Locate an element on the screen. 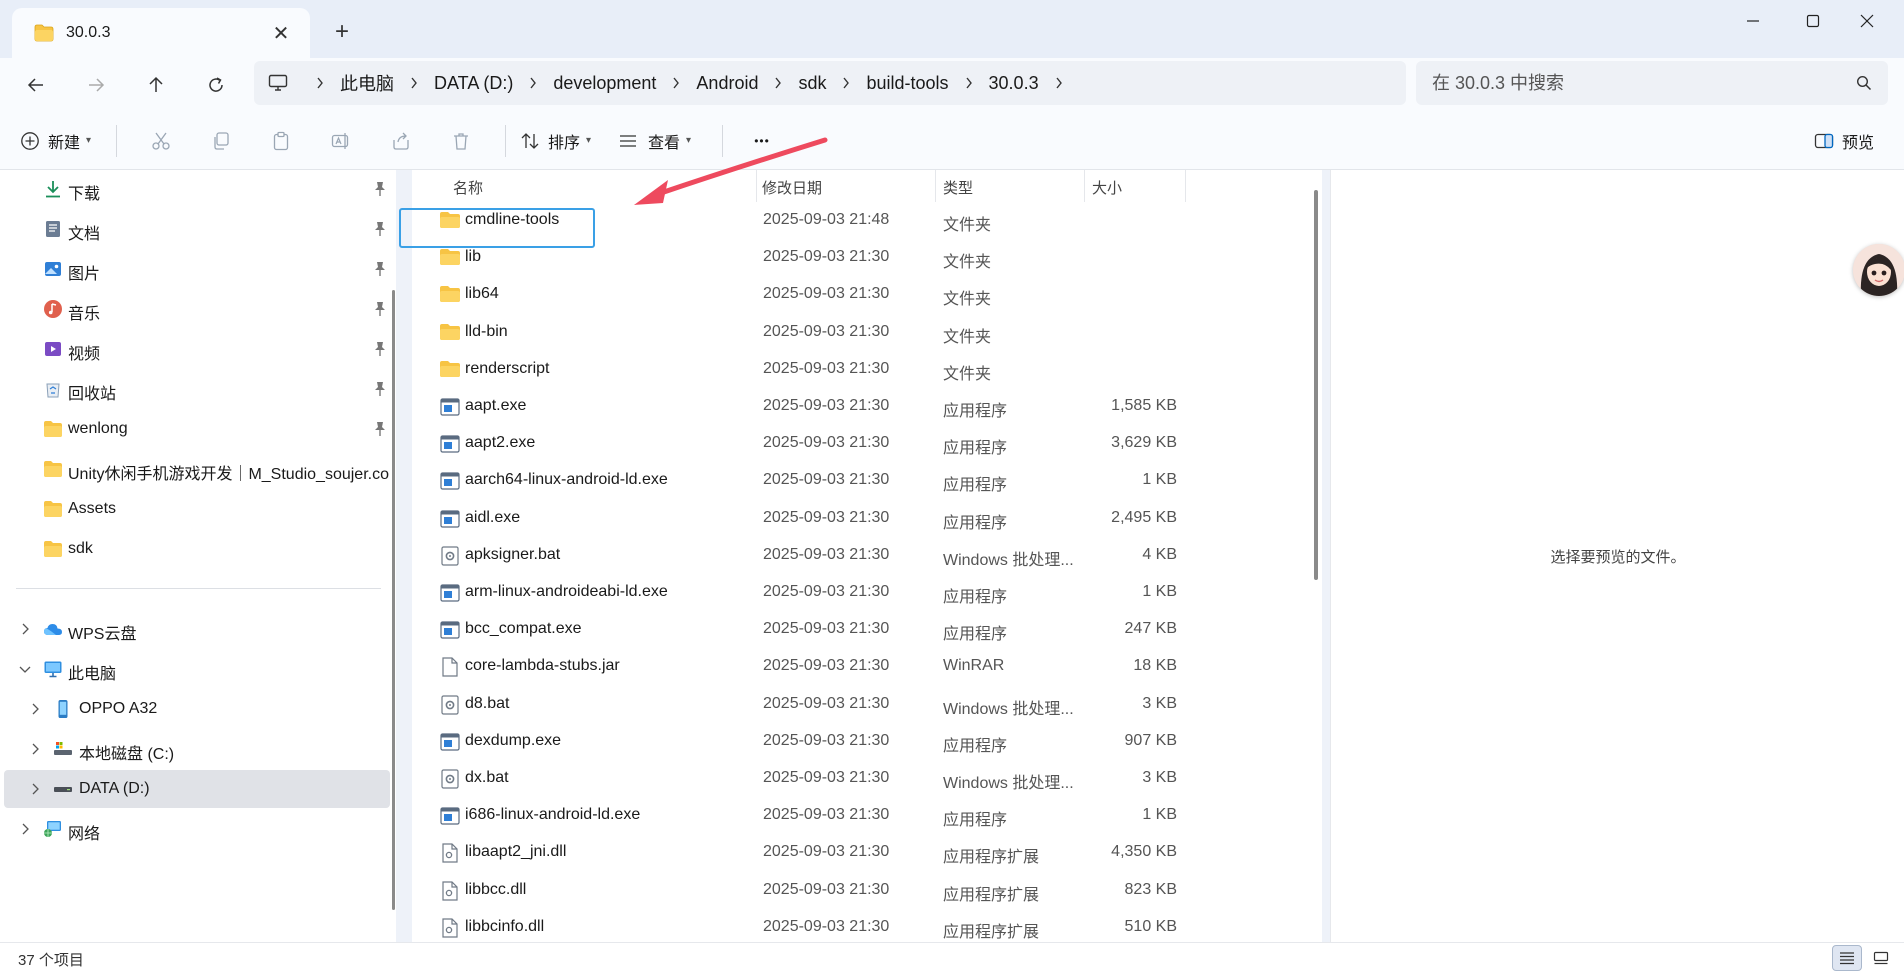 This screenshot has height=972, width=1904. column-name: 名称 is located at coordinates (468, 187).